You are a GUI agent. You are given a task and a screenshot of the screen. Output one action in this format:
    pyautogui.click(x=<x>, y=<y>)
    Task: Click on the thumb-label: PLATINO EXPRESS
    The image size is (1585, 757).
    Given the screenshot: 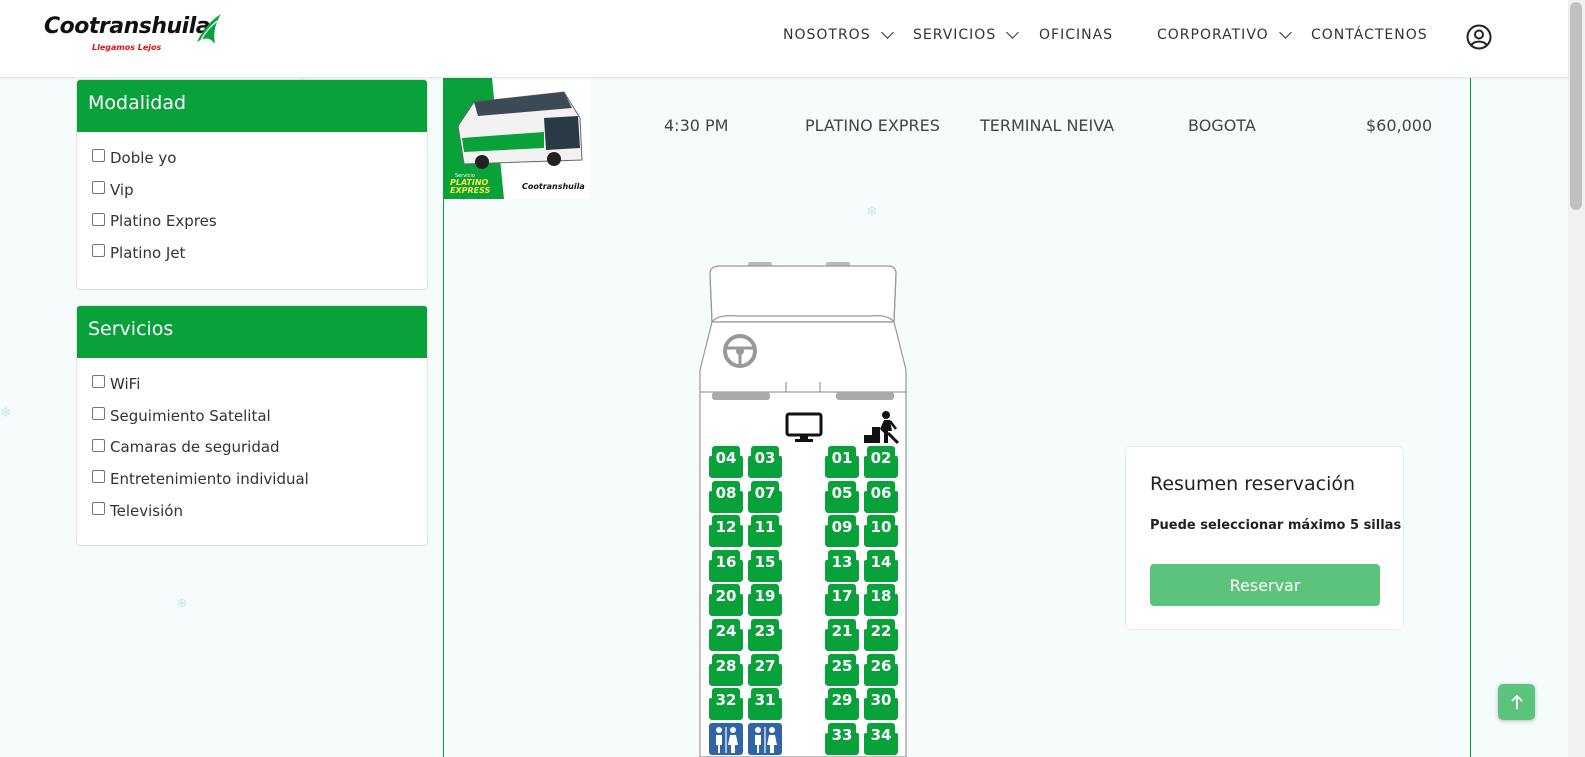 What is the action you would take?
    pyautogui.click(x=470, y=186)
    